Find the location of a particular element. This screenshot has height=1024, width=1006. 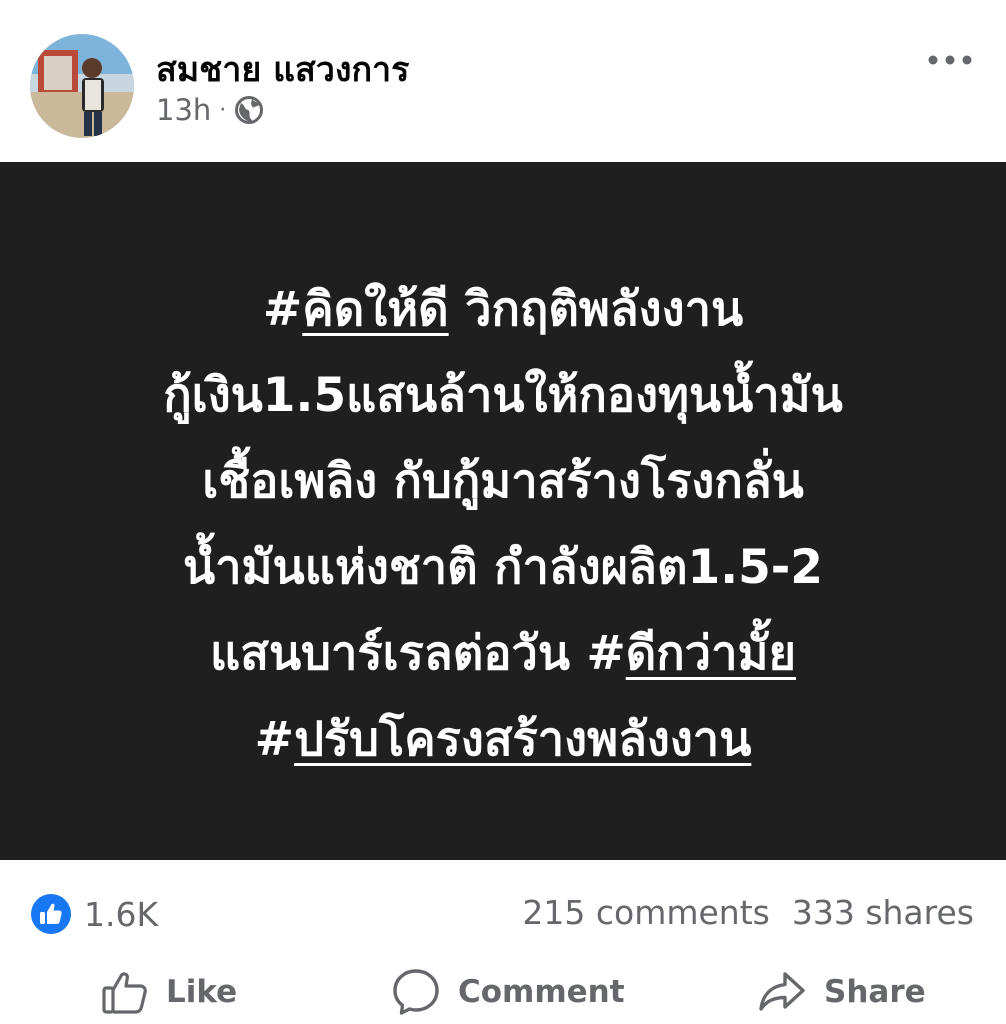

post-text-segment: น้ำมันแห่งชาติ กำลังผลิต1.5-2 is located at coordinates (503, 567).